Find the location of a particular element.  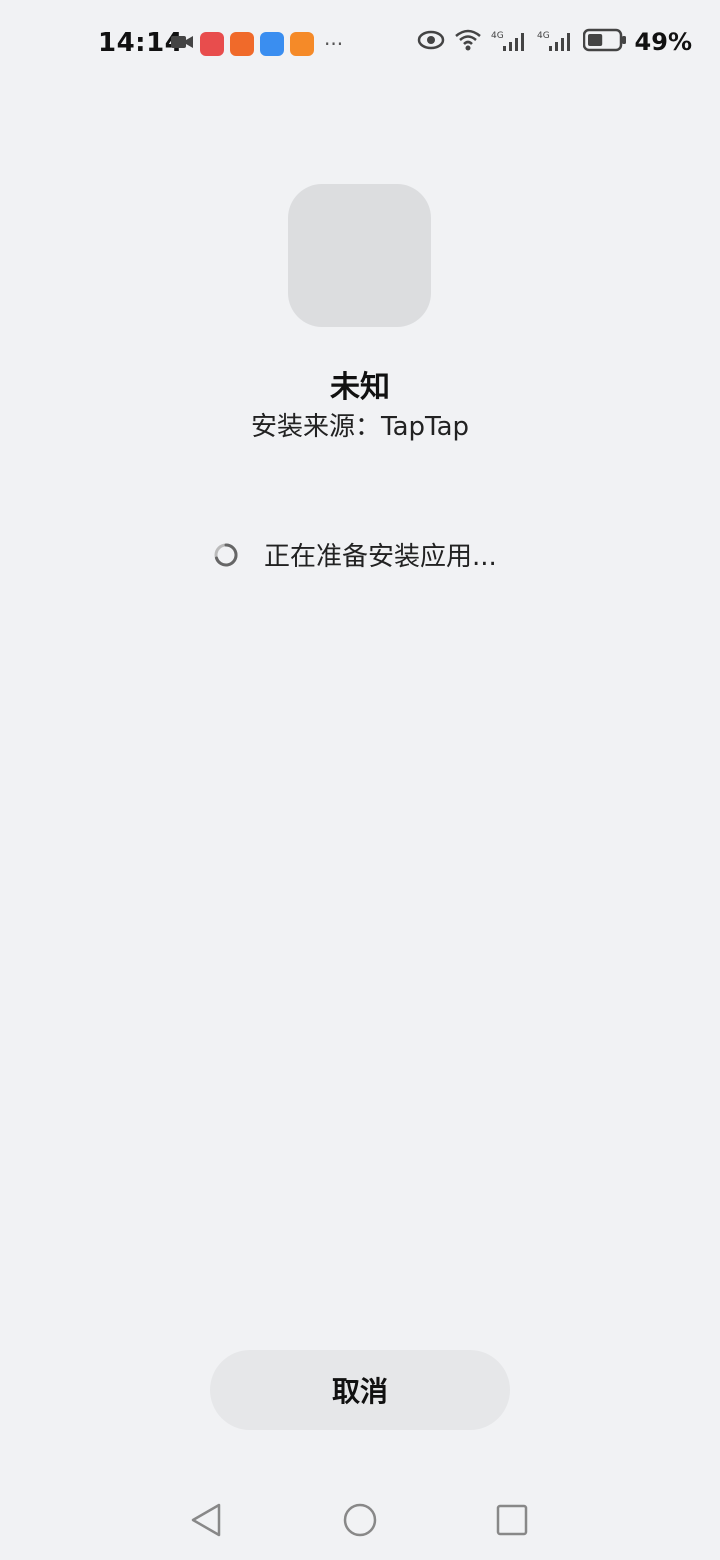

navigation-bar is located at coordinates (360, 1520).